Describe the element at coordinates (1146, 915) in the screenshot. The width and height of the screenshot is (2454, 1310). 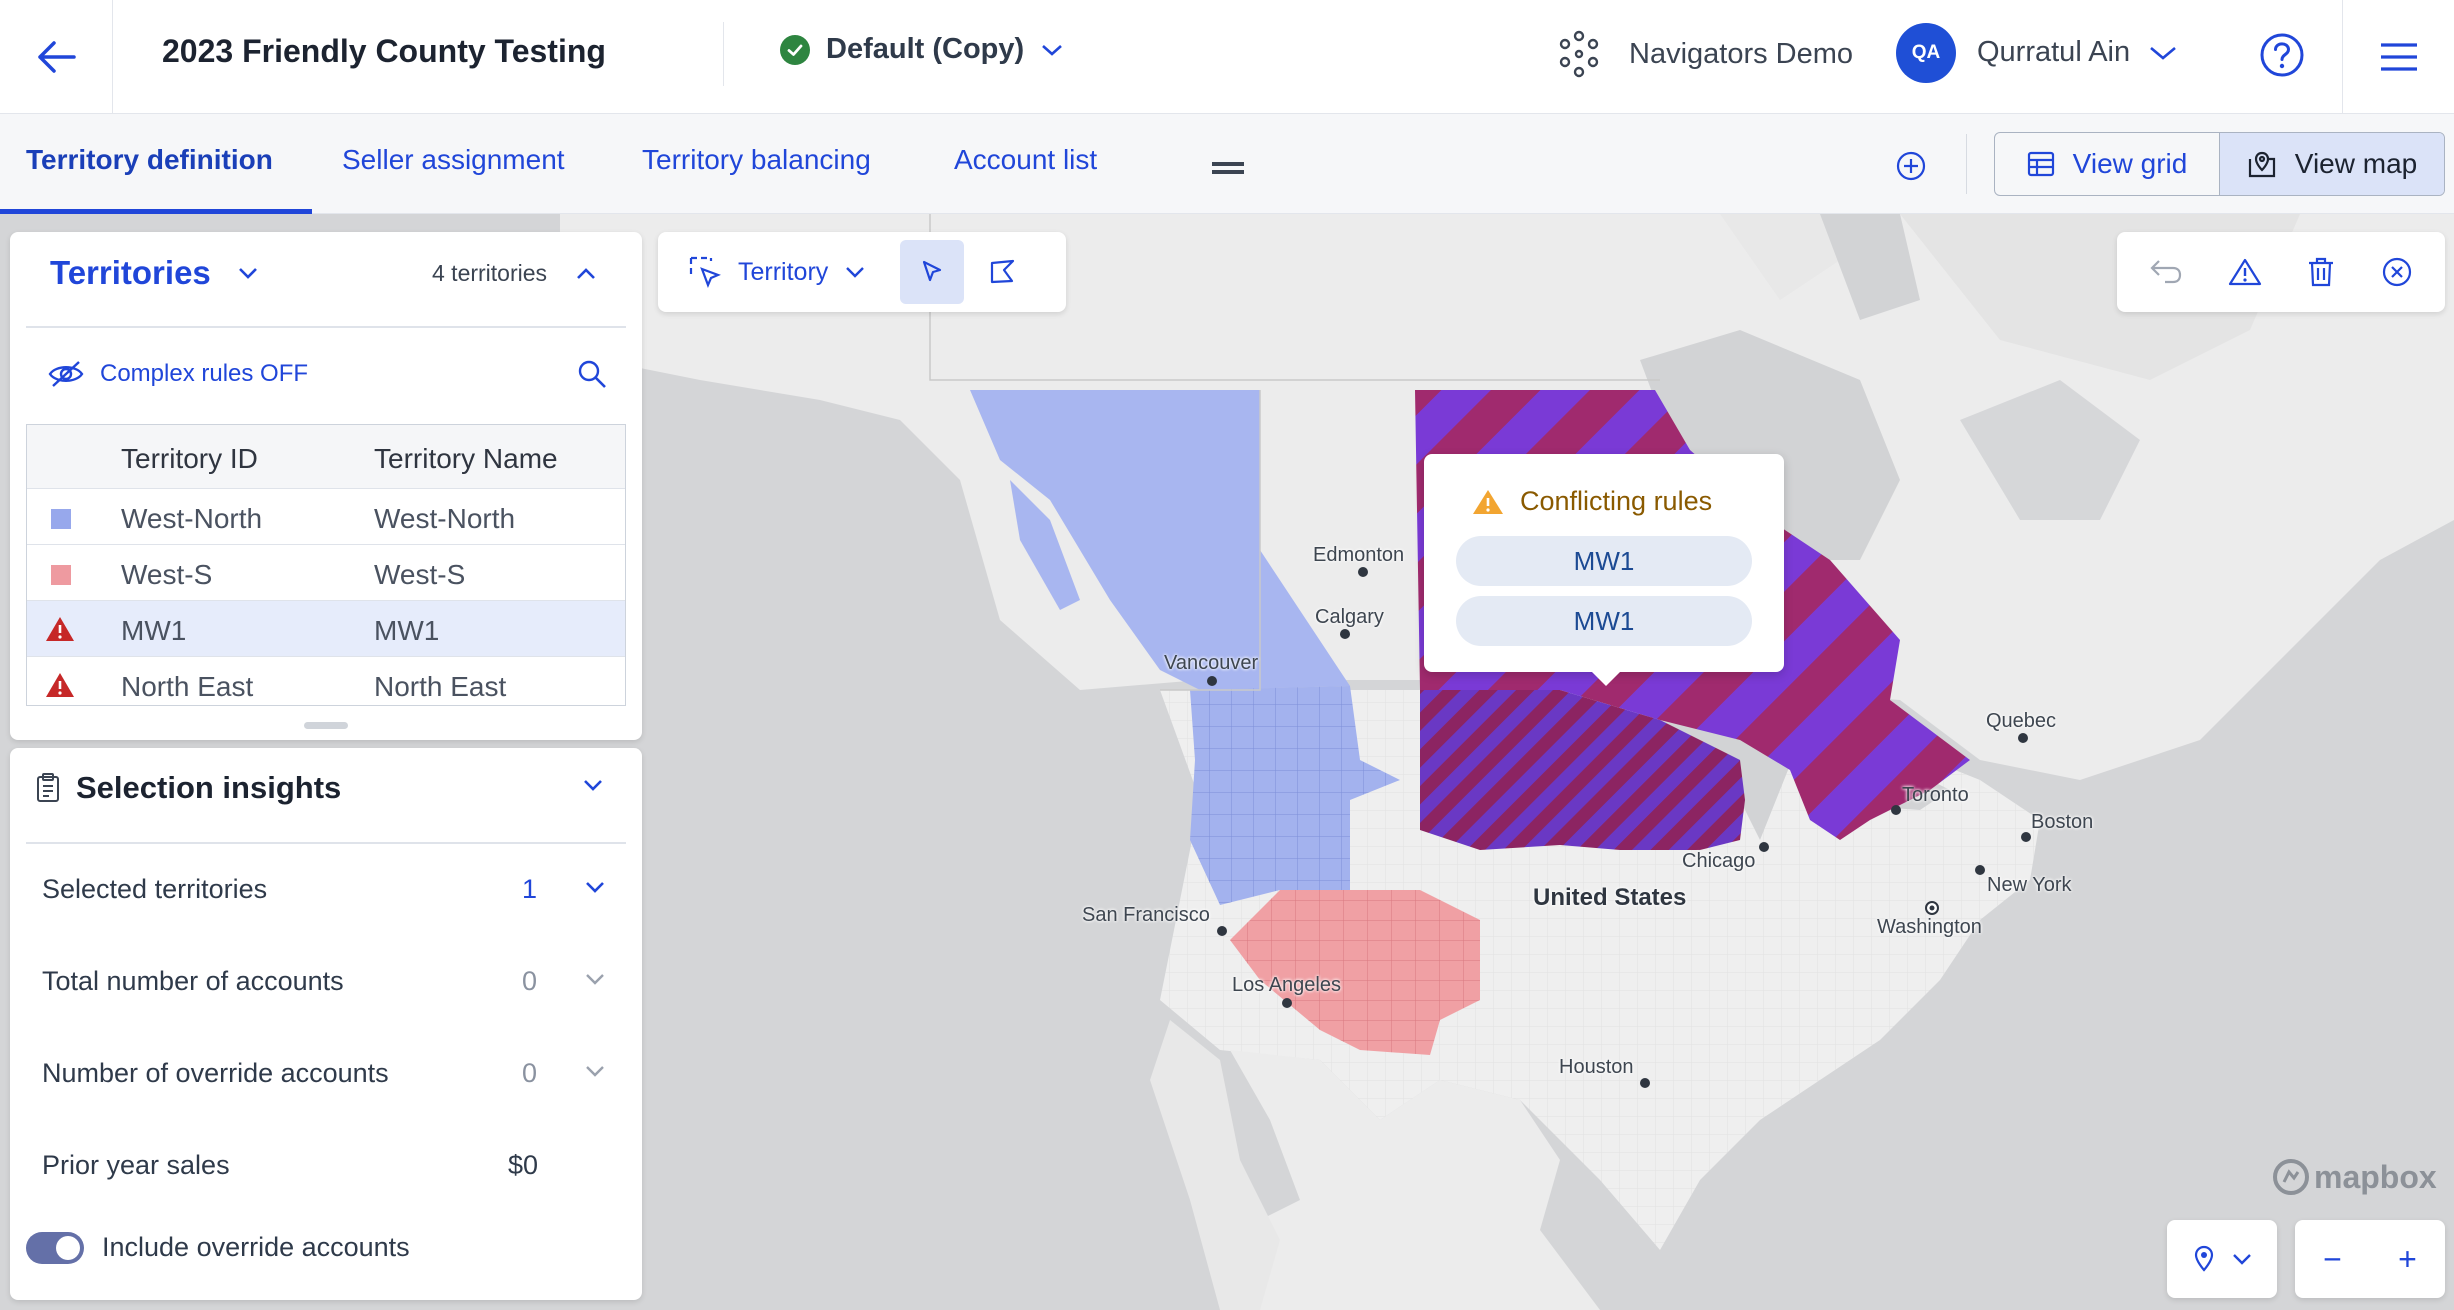
I see `map-label-san-francisco: San Francisco` at that location.